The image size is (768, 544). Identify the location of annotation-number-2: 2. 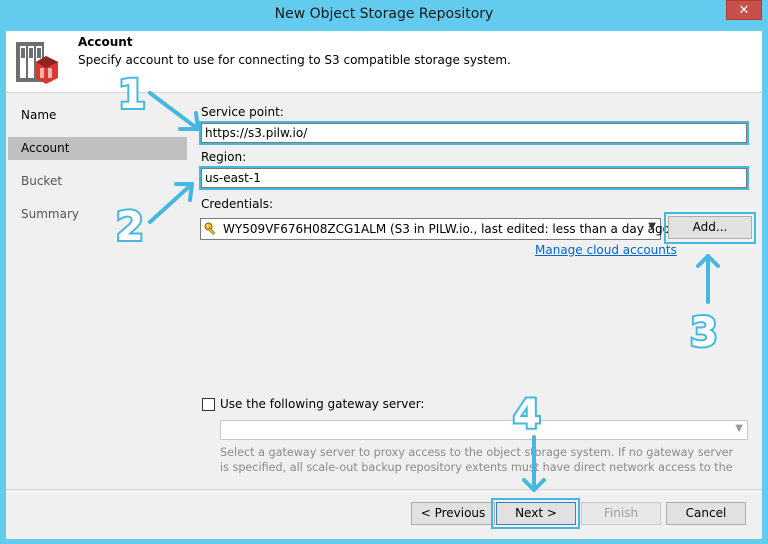
(130, 227).